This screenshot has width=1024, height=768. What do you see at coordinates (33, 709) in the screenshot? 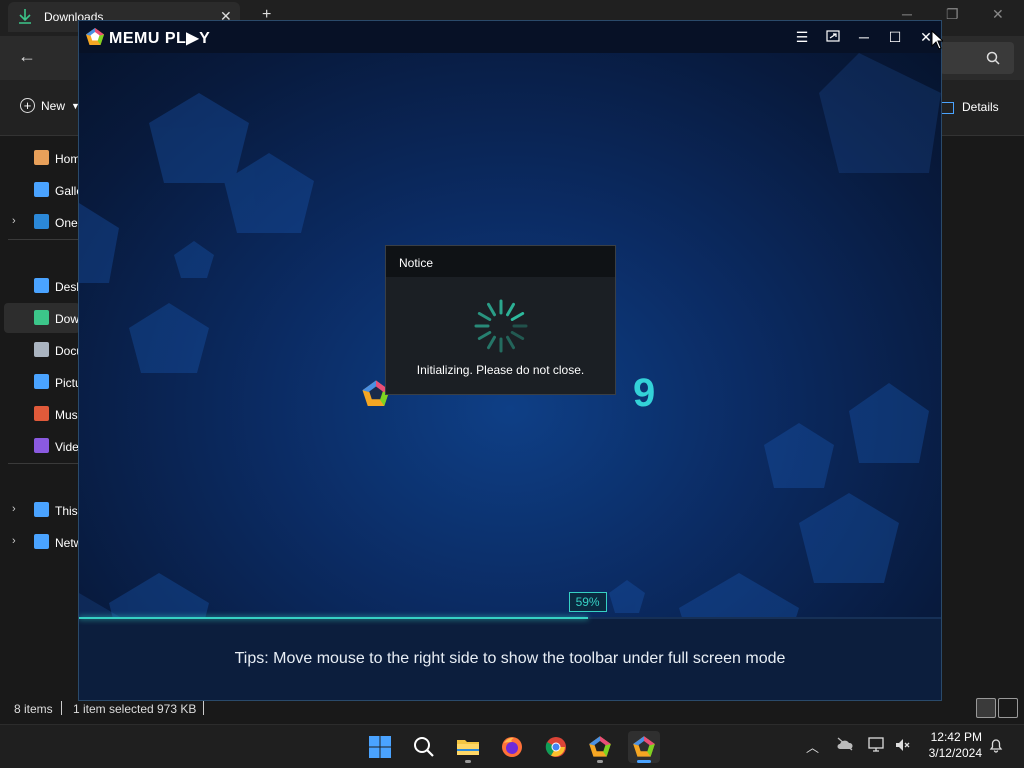
I see `item-count: 8 items` at bounding box center [33, 709].